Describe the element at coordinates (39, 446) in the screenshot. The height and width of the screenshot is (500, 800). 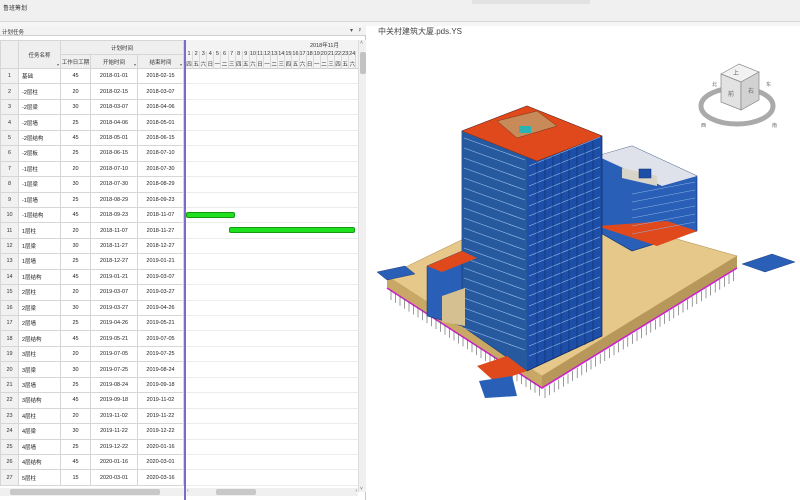
I see `task-name-cell: 4层墙` at that location.